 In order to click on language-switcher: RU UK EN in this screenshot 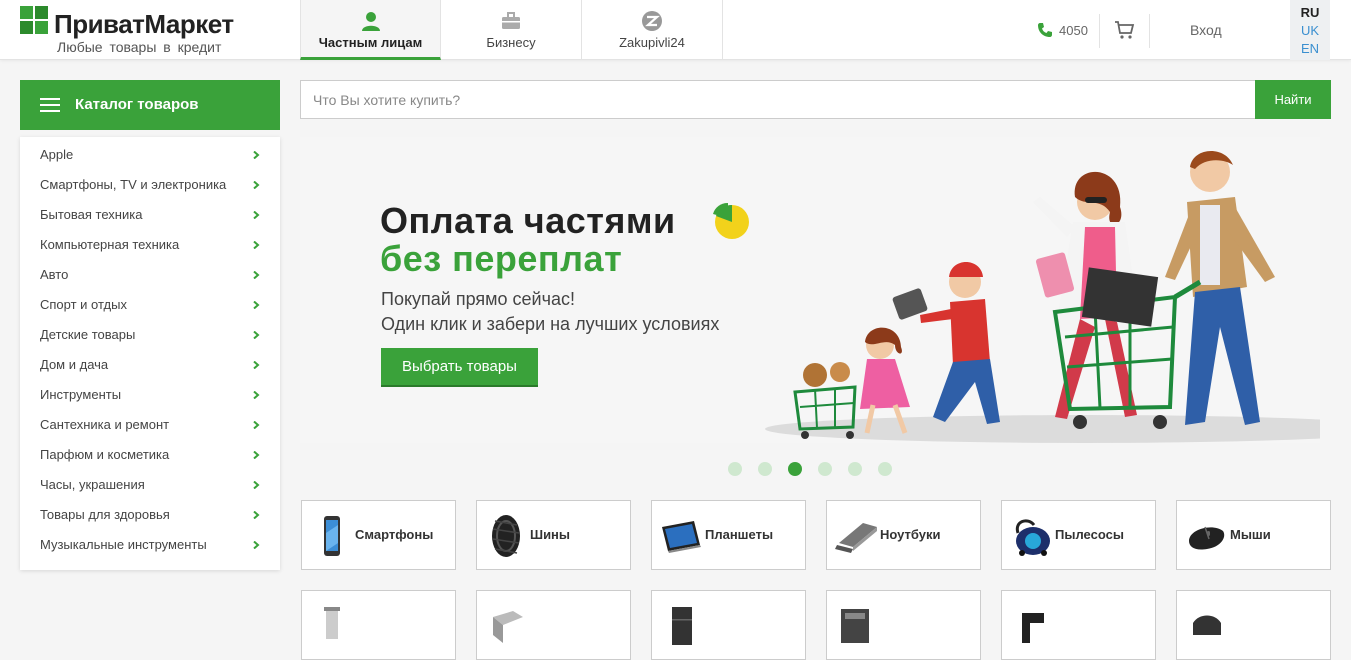, I will do `click(1310, 30)`.